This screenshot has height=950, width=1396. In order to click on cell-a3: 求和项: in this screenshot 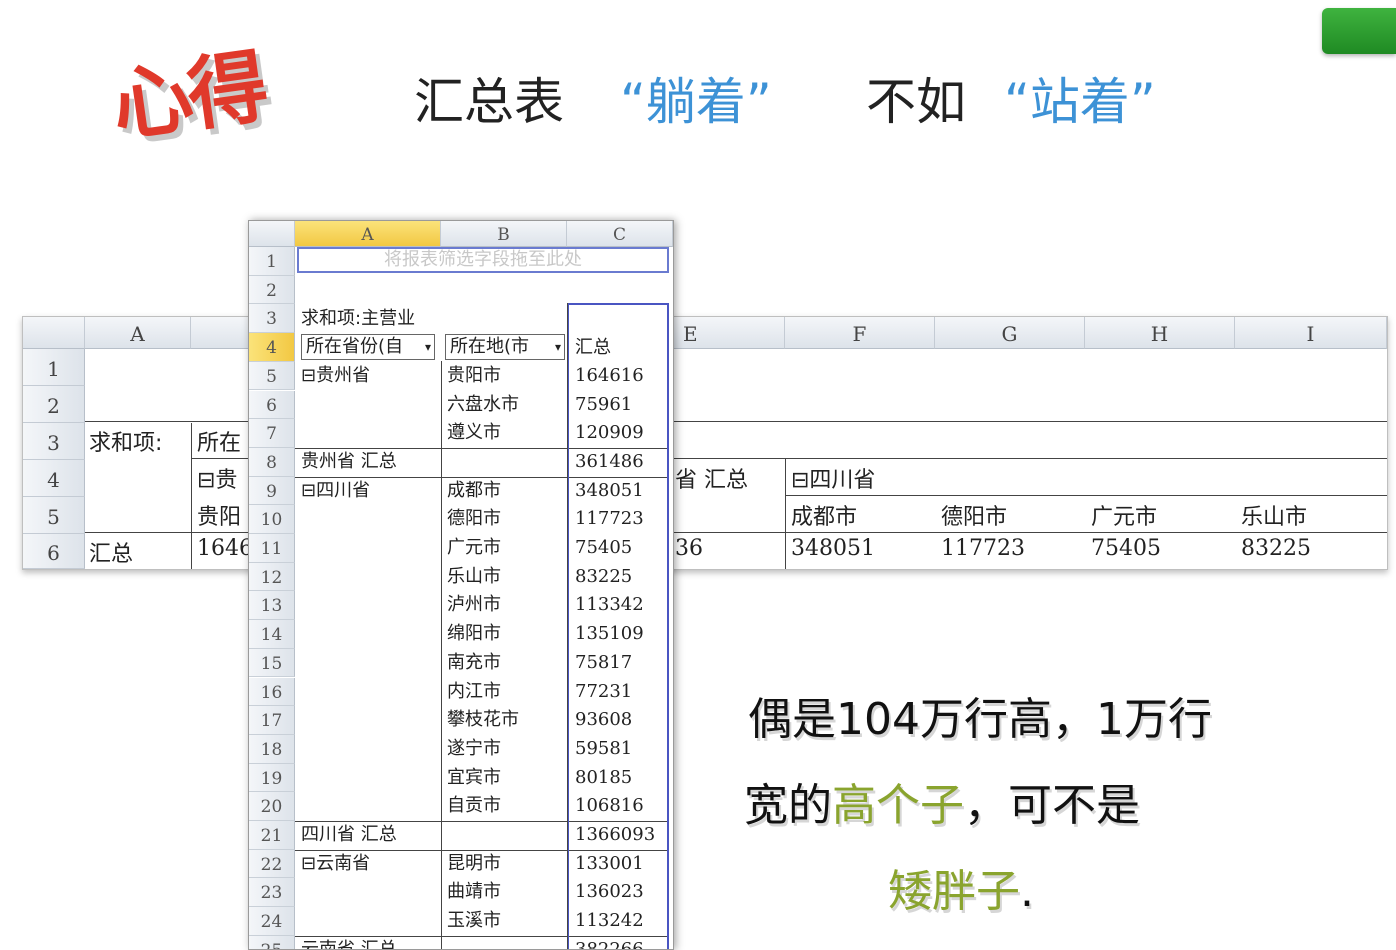, I will do `click(125, 441)`.